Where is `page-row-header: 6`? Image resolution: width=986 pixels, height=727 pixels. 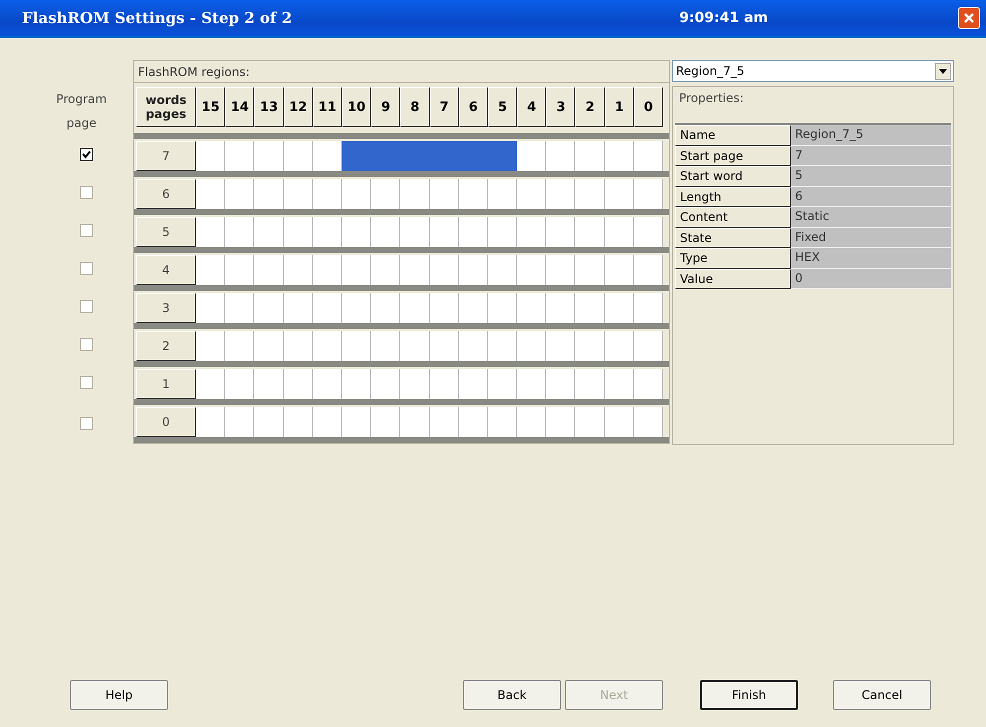
page-row-header: 6 is located at coordinates (166, 194).